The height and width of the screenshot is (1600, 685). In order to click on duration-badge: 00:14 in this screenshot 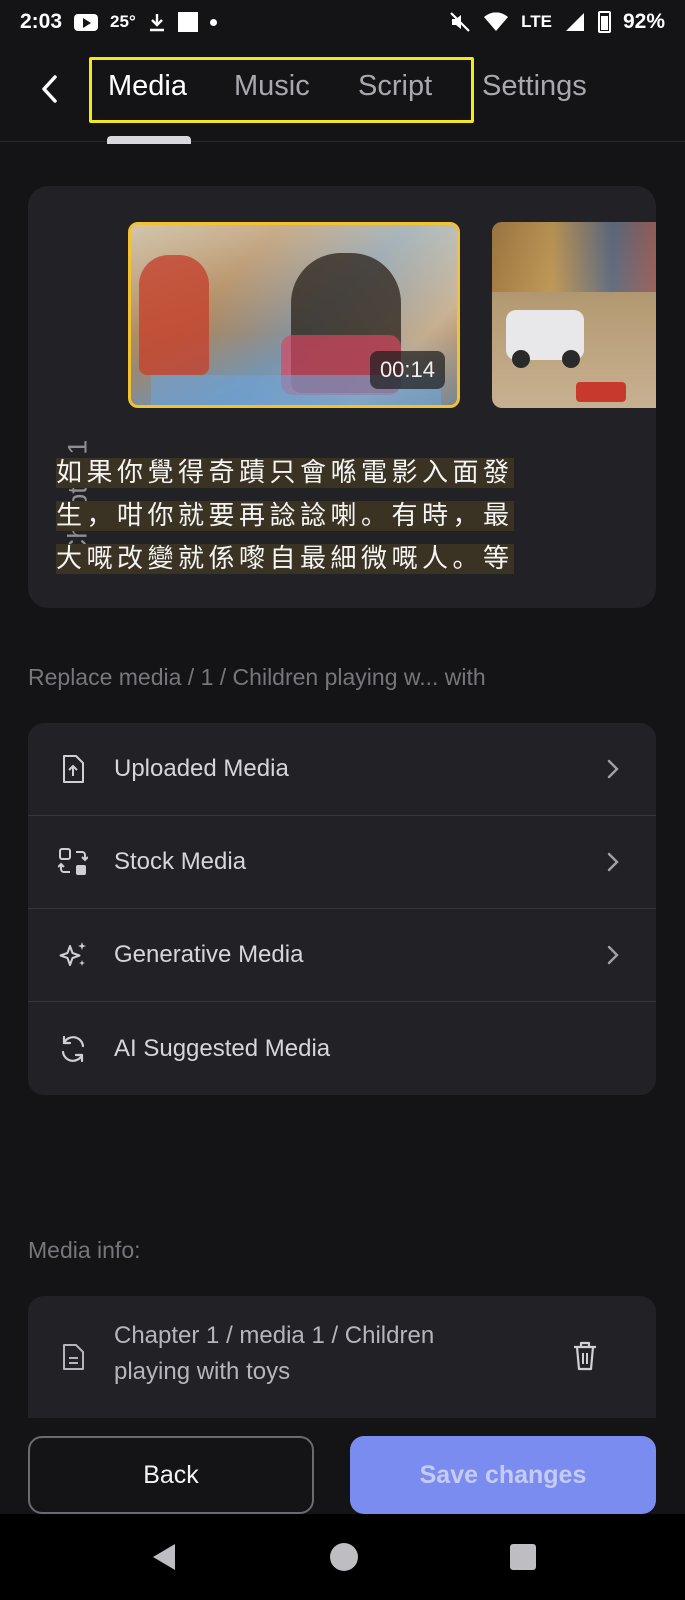, I will do `click(407, 370)`.